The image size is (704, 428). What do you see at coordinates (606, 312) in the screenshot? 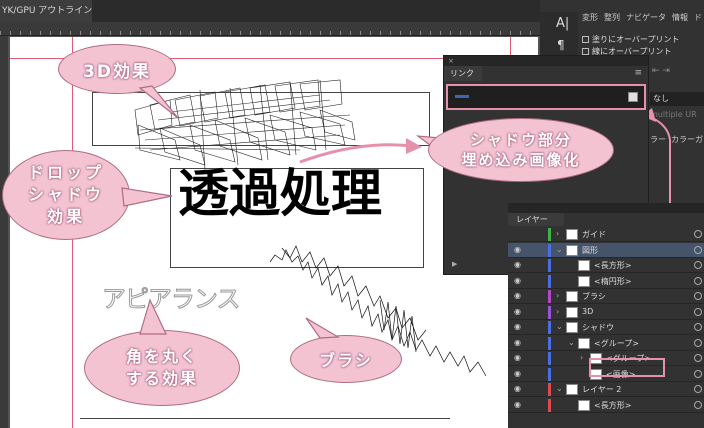
I see `layer-row: ◉ › 3D` at bounding box center [606, 312].